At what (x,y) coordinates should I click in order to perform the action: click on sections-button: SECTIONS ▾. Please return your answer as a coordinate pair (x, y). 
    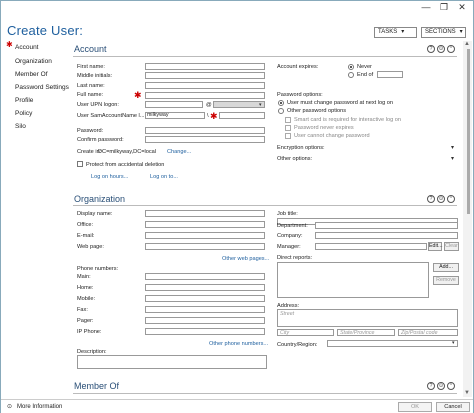
    Looking at the image, I should click on (443, 32).